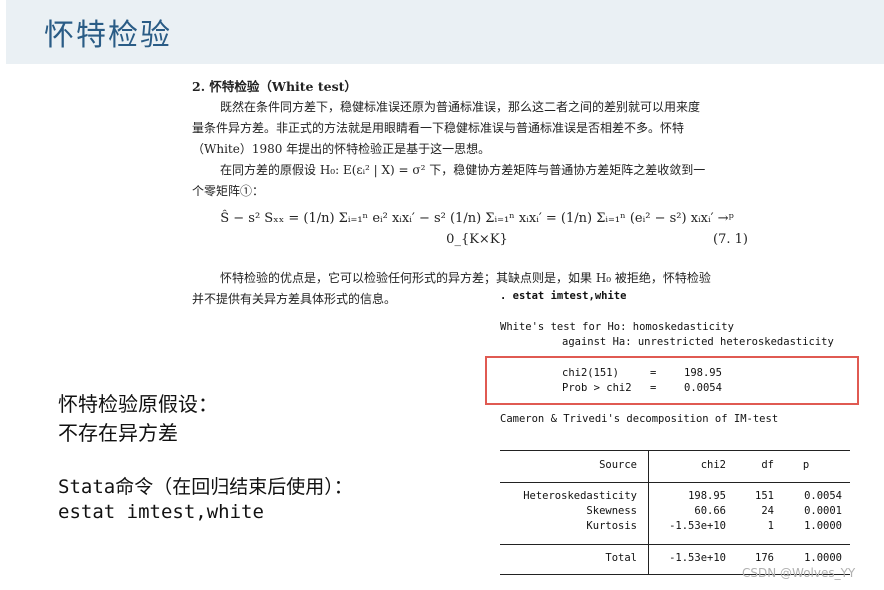 The height and width of the screenshot is (590, 884). I want to click on note-hypothesis-value: 不存在异方差, so click(118, 433).